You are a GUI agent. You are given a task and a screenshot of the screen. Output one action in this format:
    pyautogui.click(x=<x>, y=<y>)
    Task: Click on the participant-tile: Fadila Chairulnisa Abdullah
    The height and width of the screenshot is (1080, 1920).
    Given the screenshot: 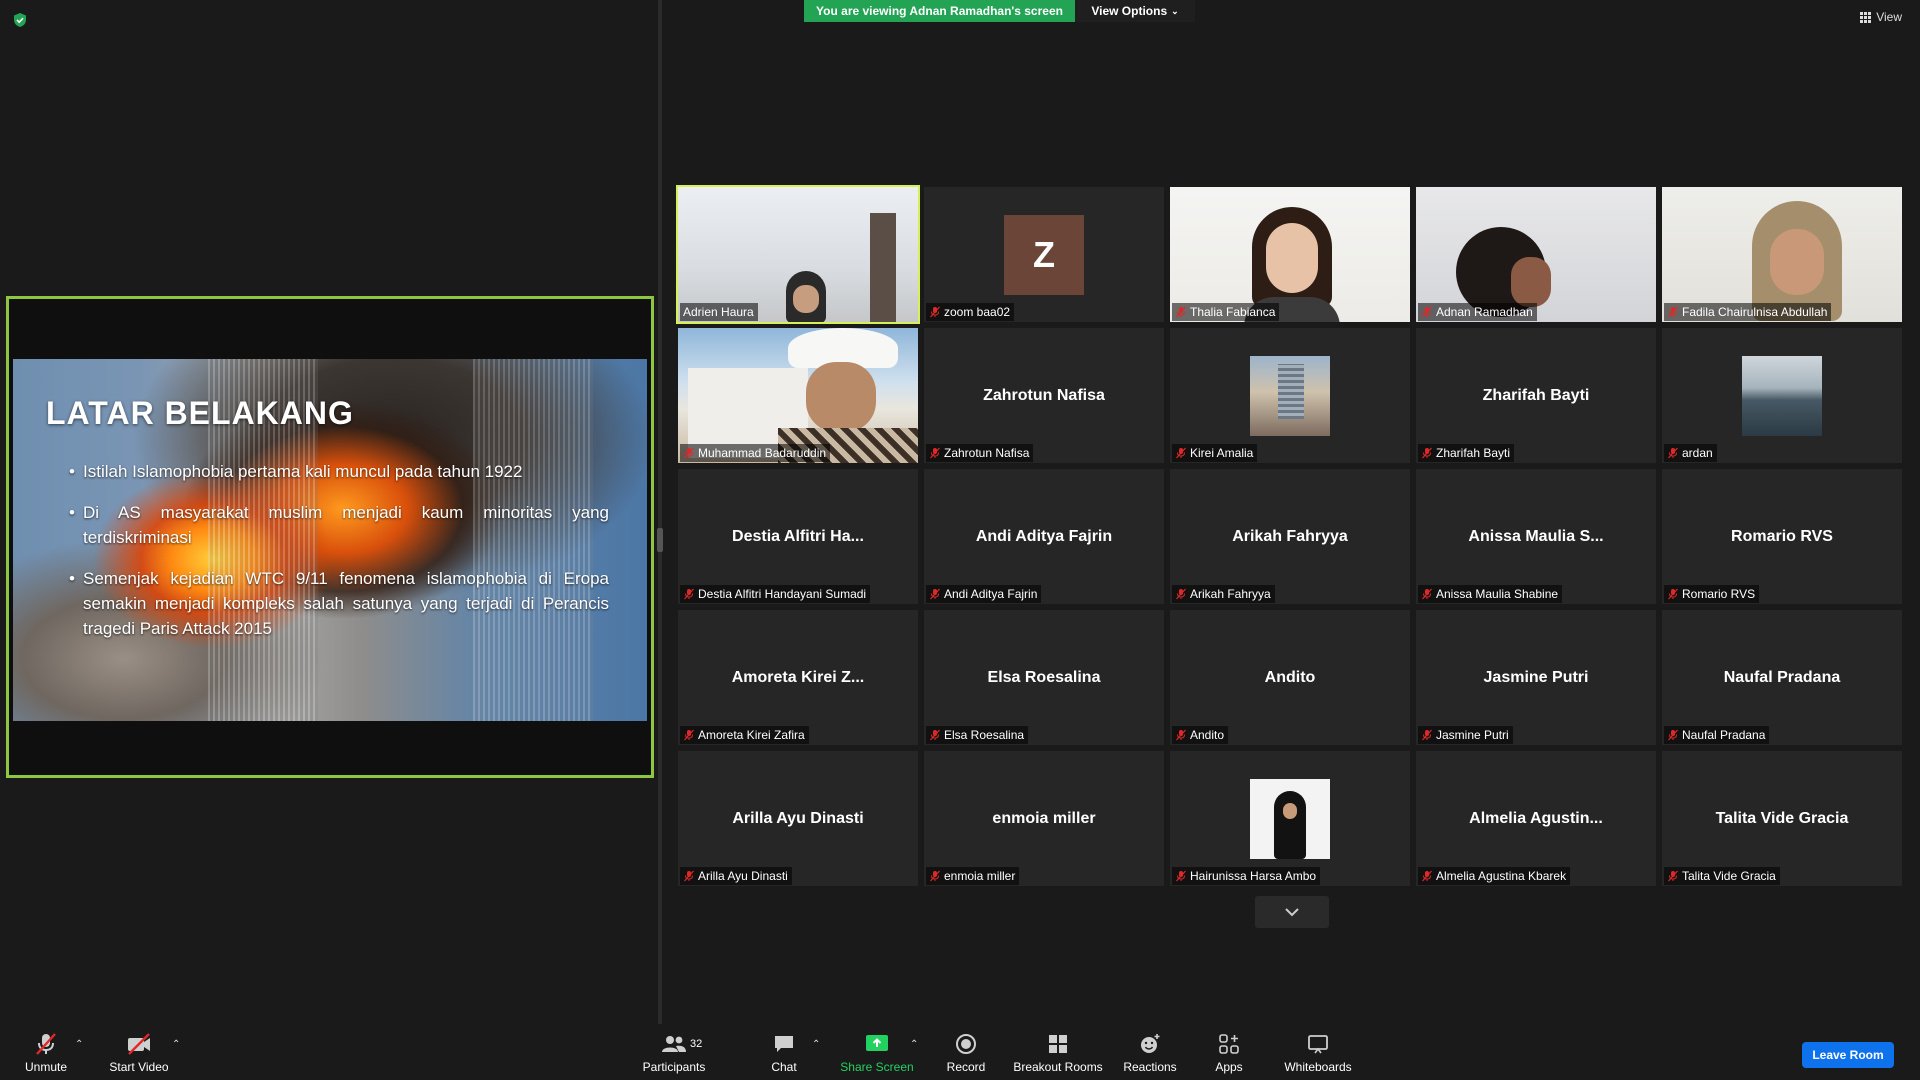 What is the action you would take?
    pyautogui.click(x=1782, y=254)
    